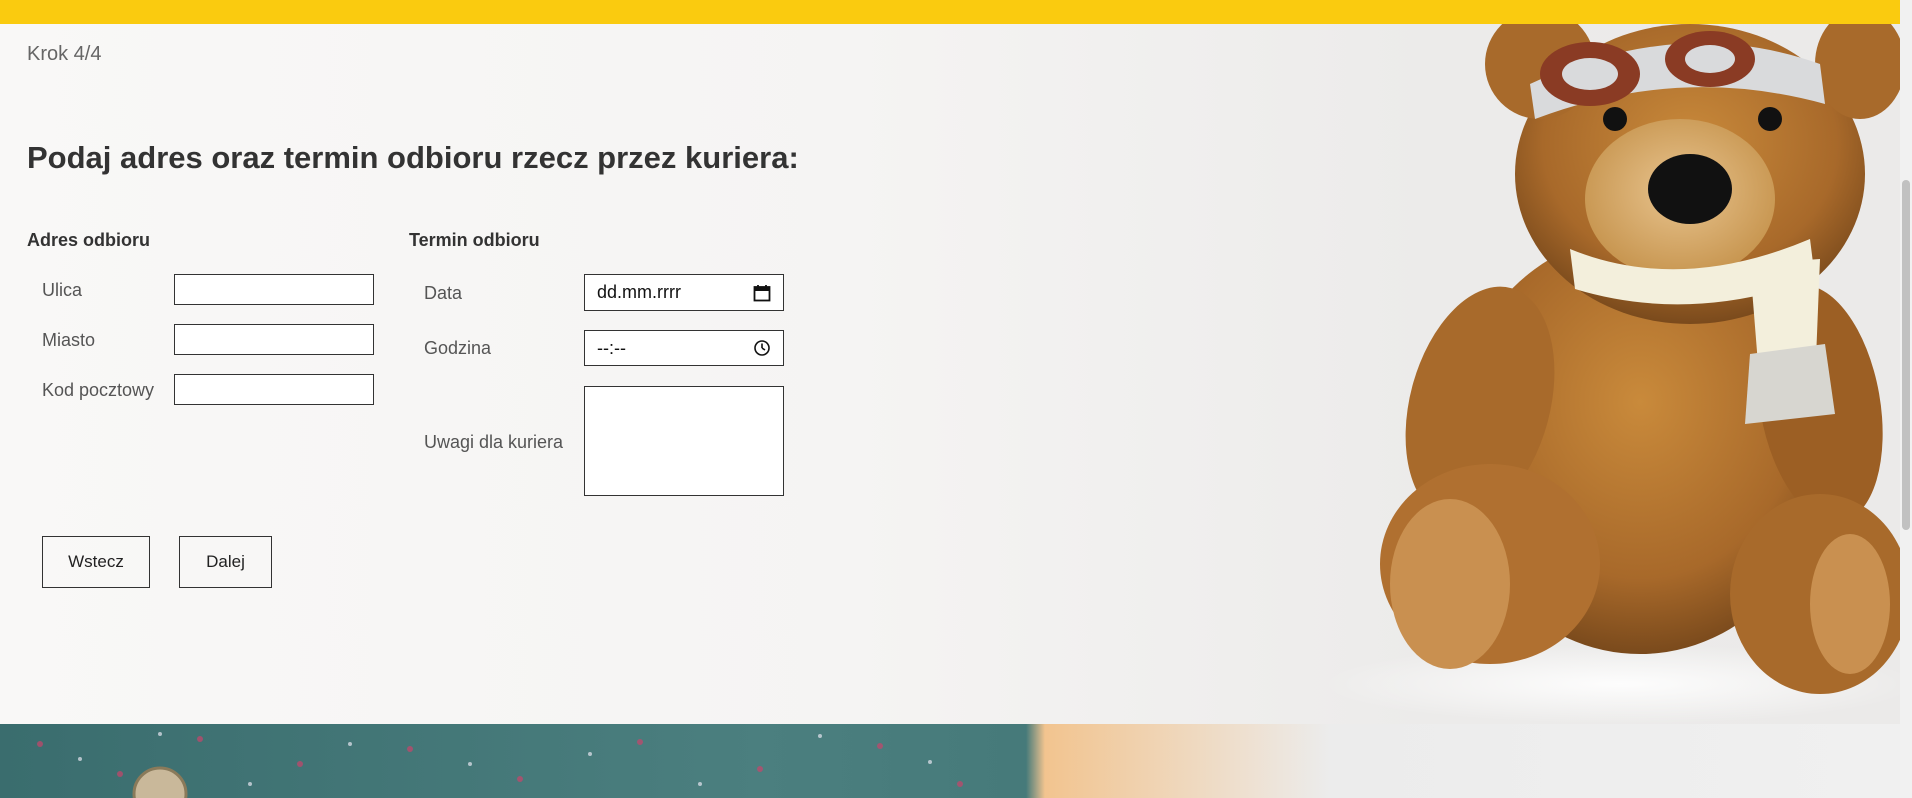 The height and width of the screenshot is (798, 1912). I want to click on scrollbar-thumb, so click(1906, 355).